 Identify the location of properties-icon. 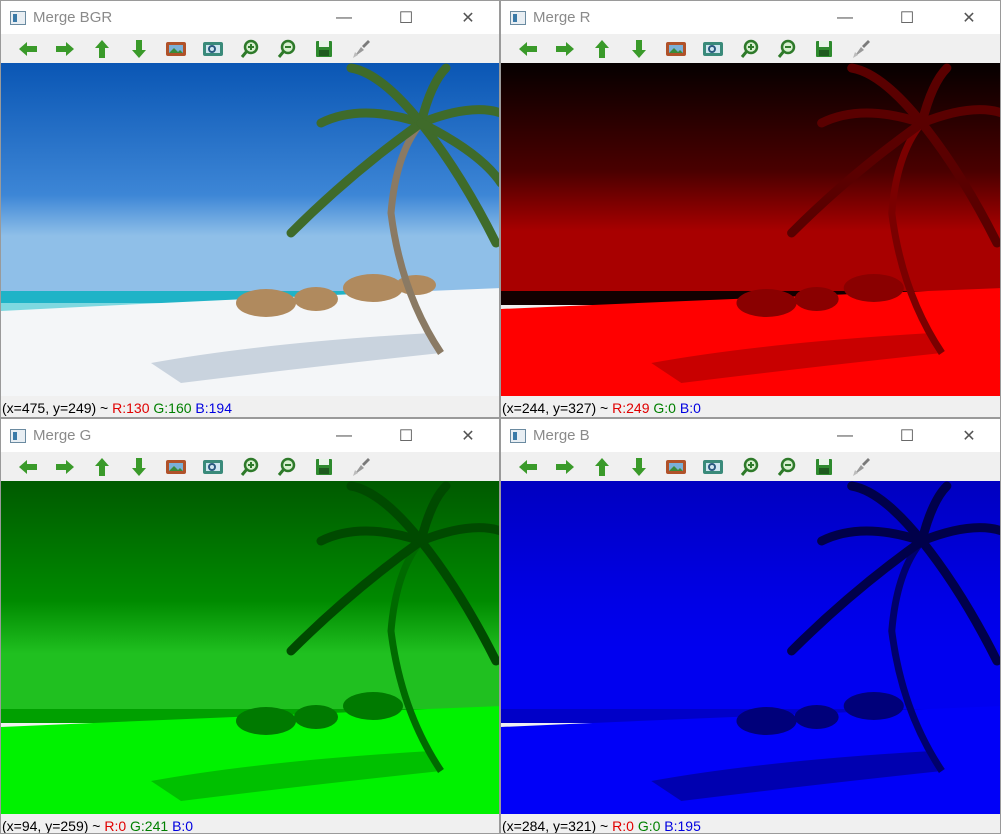
(361, 467).